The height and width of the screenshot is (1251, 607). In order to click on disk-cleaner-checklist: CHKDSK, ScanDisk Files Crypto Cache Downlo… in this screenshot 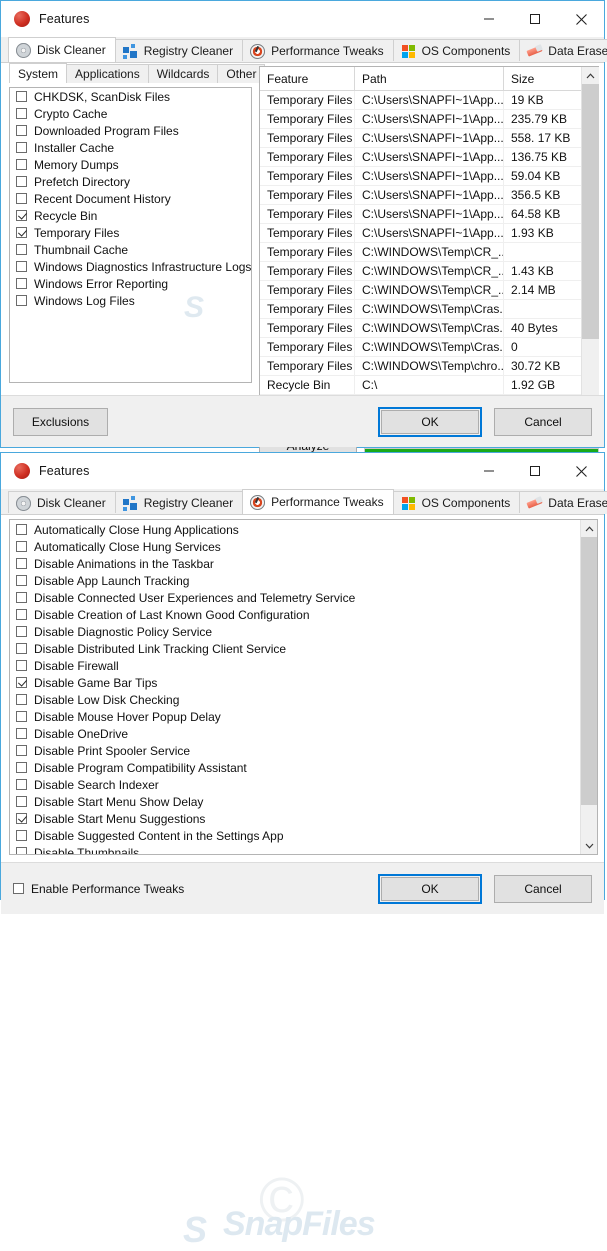, I will do `click(130, 235)`.